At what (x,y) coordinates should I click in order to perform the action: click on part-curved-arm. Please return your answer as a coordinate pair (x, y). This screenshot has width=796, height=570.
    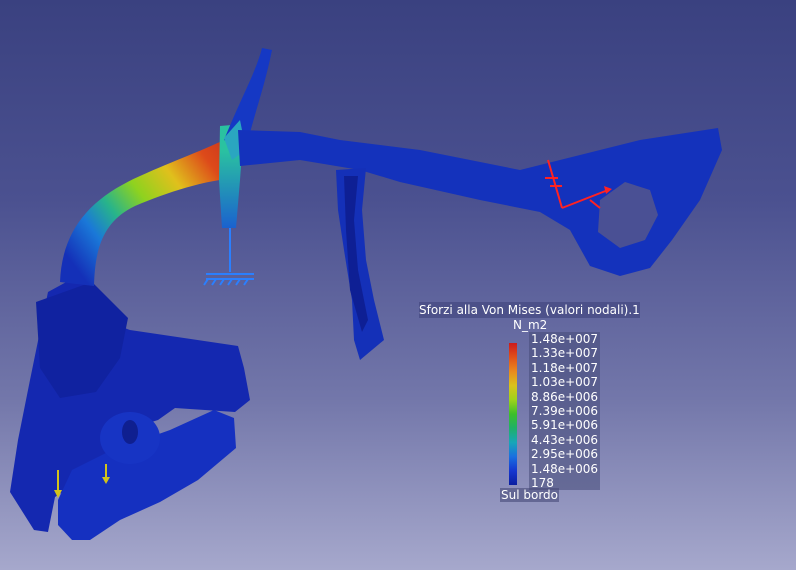
    Looking at the image, I should click on (149, 211).